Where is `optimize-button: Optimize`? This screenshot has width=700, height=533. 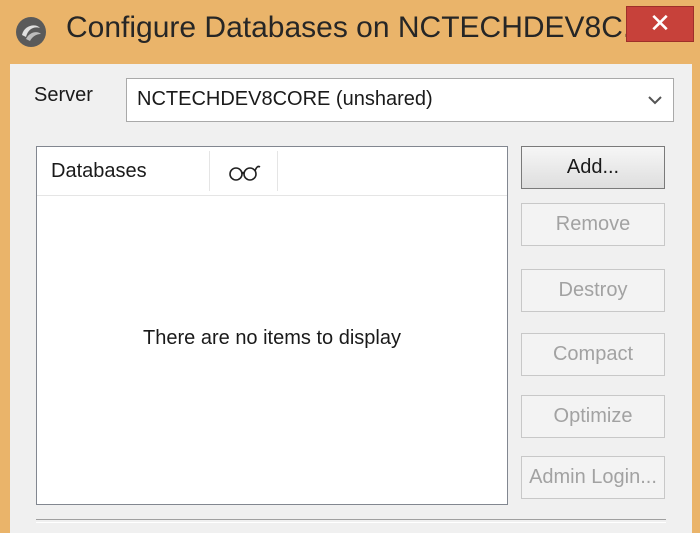 optimize-button: Optimize is located at coordinates (593, 416).